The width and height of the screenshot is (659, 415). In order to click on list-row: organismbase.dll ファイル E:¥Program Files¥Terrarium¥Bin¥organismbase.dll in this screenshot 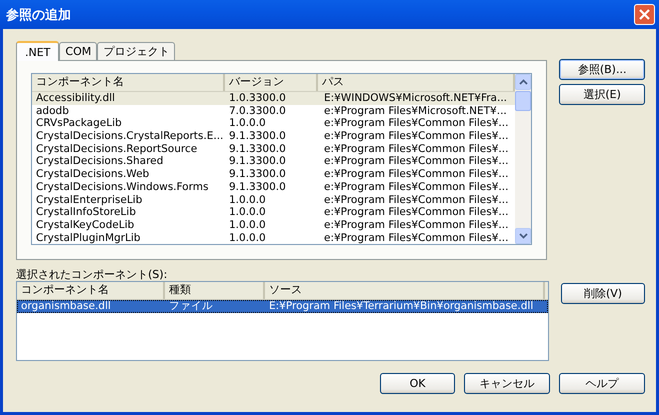, I will do `click(282, 306)`.